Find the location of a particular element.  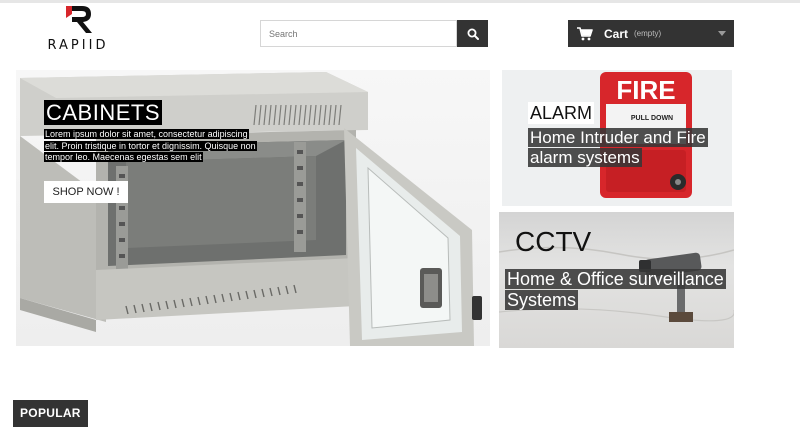

cart-label: Cart is located at coordinates (616, 33).